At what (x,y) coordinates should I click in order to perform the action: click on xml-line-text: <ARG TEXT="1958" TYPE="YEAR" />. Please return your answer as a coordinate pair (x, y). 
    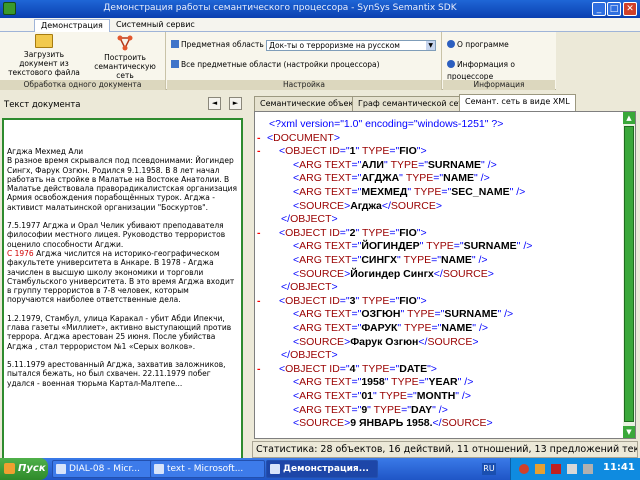
    Looking at the image, I should click on (383, 382).